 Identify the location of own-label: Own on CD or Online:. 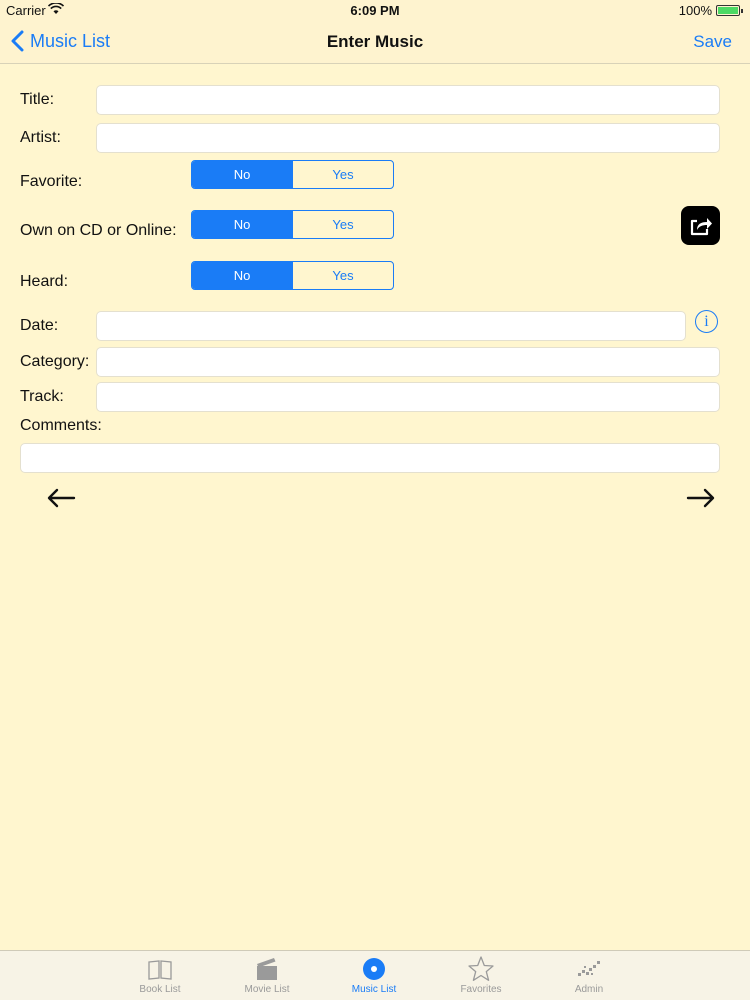
(98, 230).